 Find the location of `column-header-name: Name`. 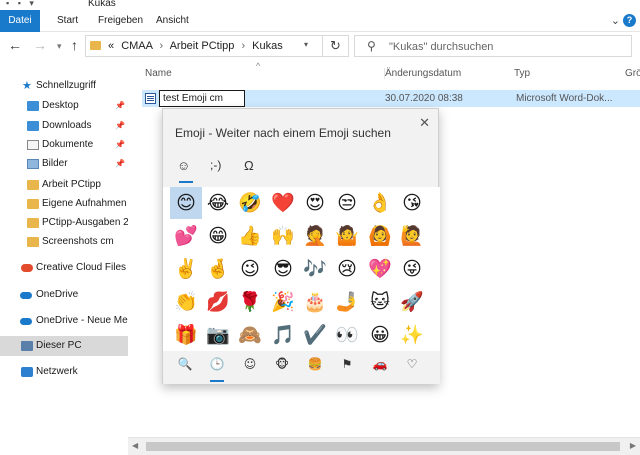

column-header-name: Name is located at coordinates (158, 73).